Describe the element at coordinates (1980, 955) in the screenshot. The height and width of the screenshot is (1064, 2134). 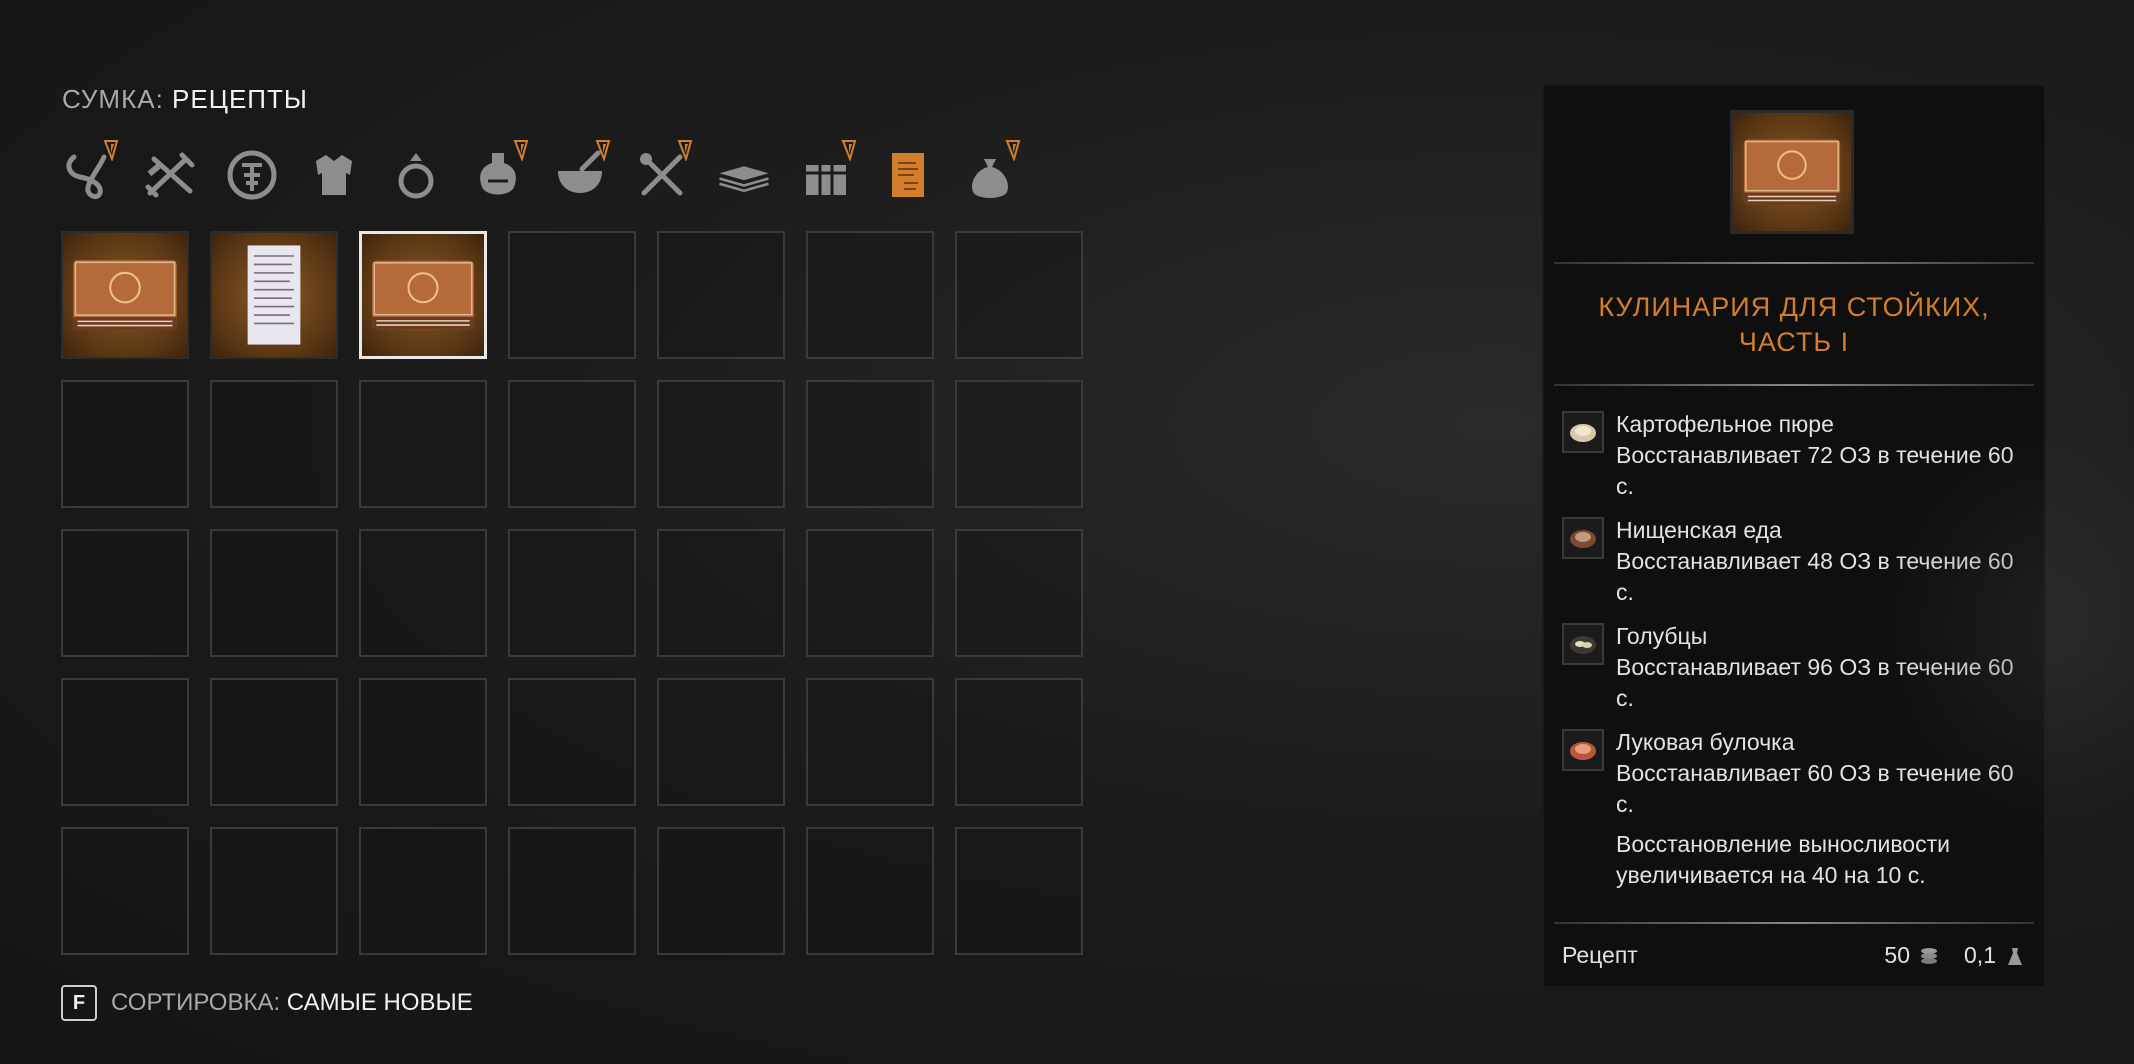
I see `weight-value: 0,1` at that location.